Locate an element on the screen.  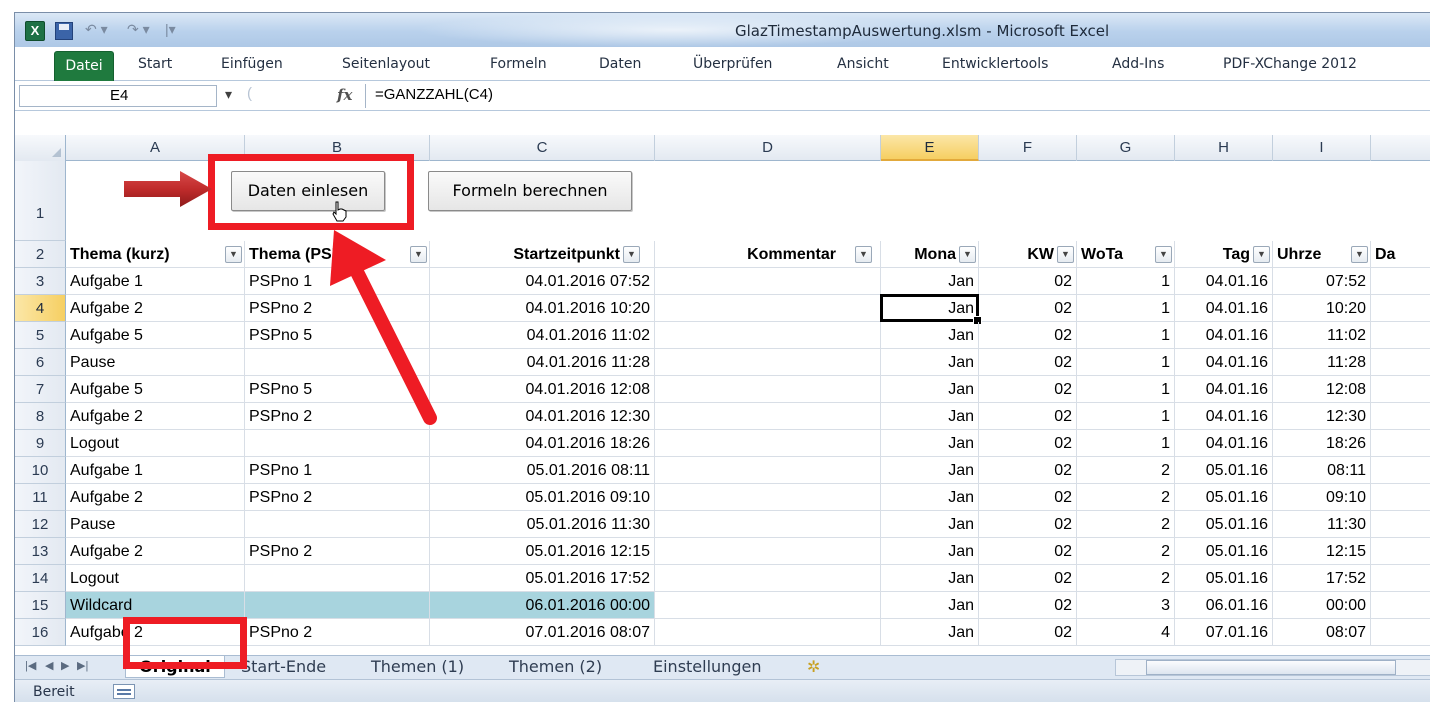
row-header: 16 is located at coordinates (40, 632).